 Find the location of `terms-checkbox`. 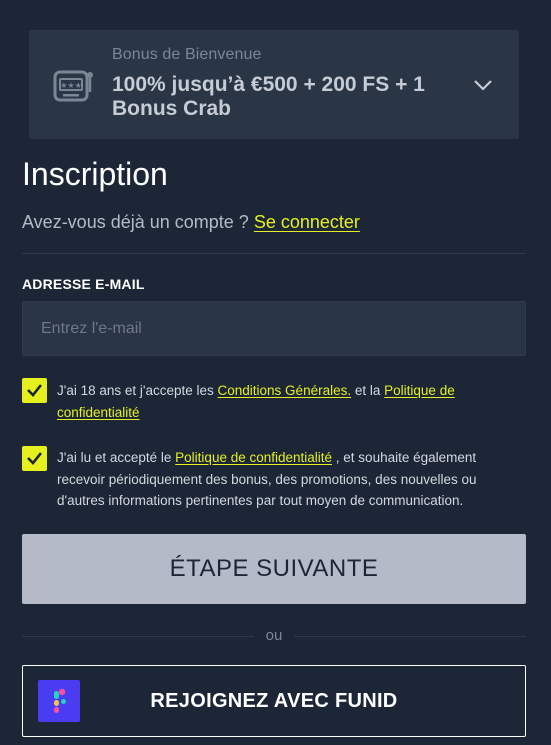

terms-checkbox is located at coordinates (34, 390).